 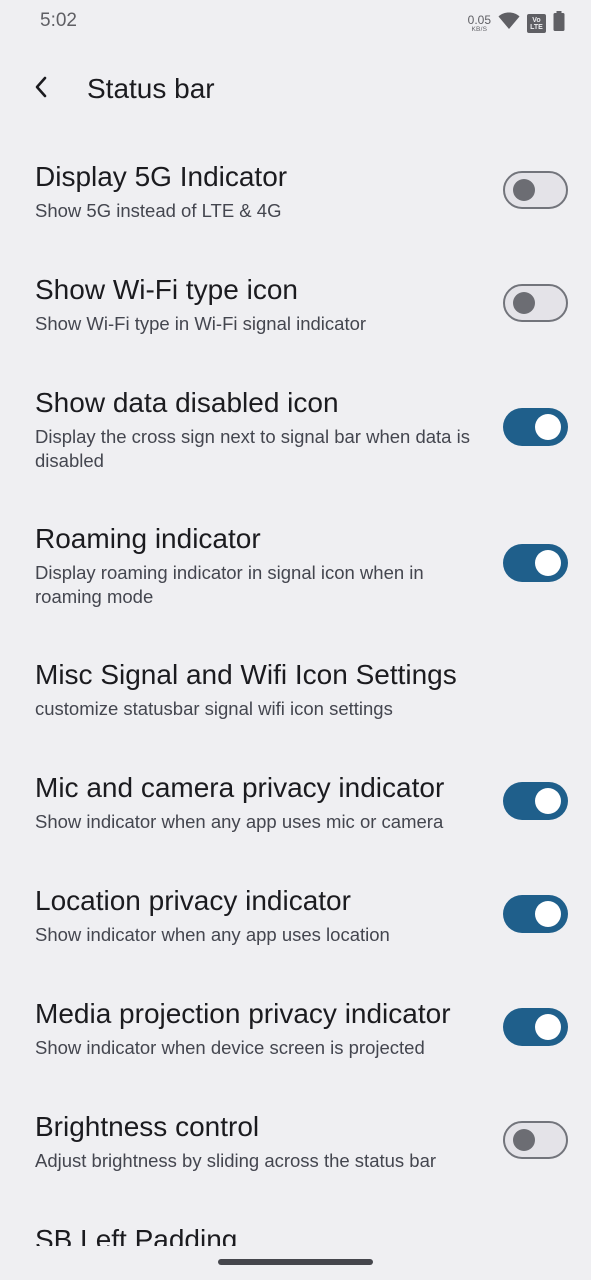 I want to click on network-speed-value: 0.05, so click(x=479, y=19).